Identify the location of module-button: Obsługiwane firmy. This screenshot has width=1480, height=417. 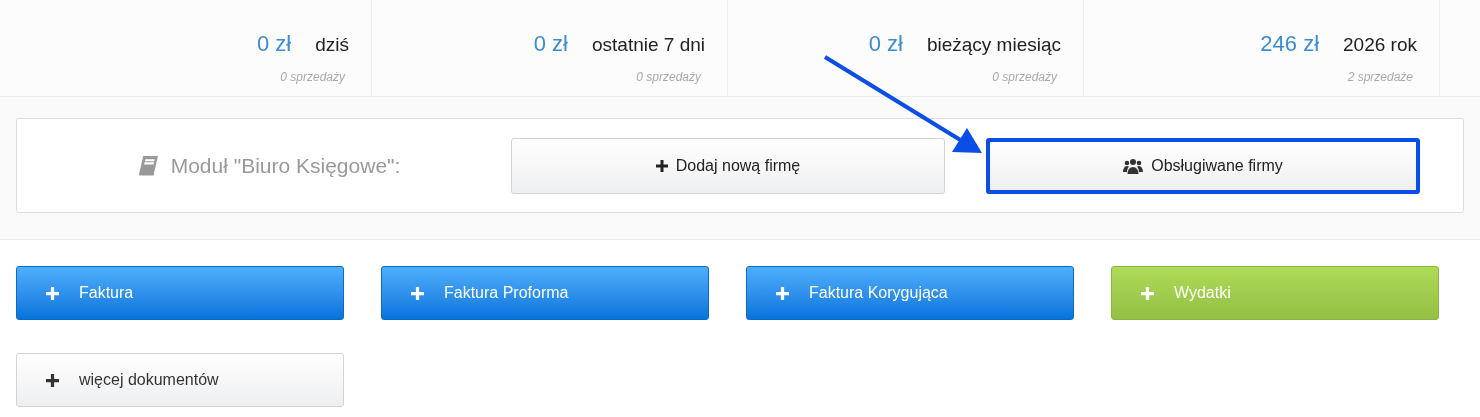
(1203, 165).